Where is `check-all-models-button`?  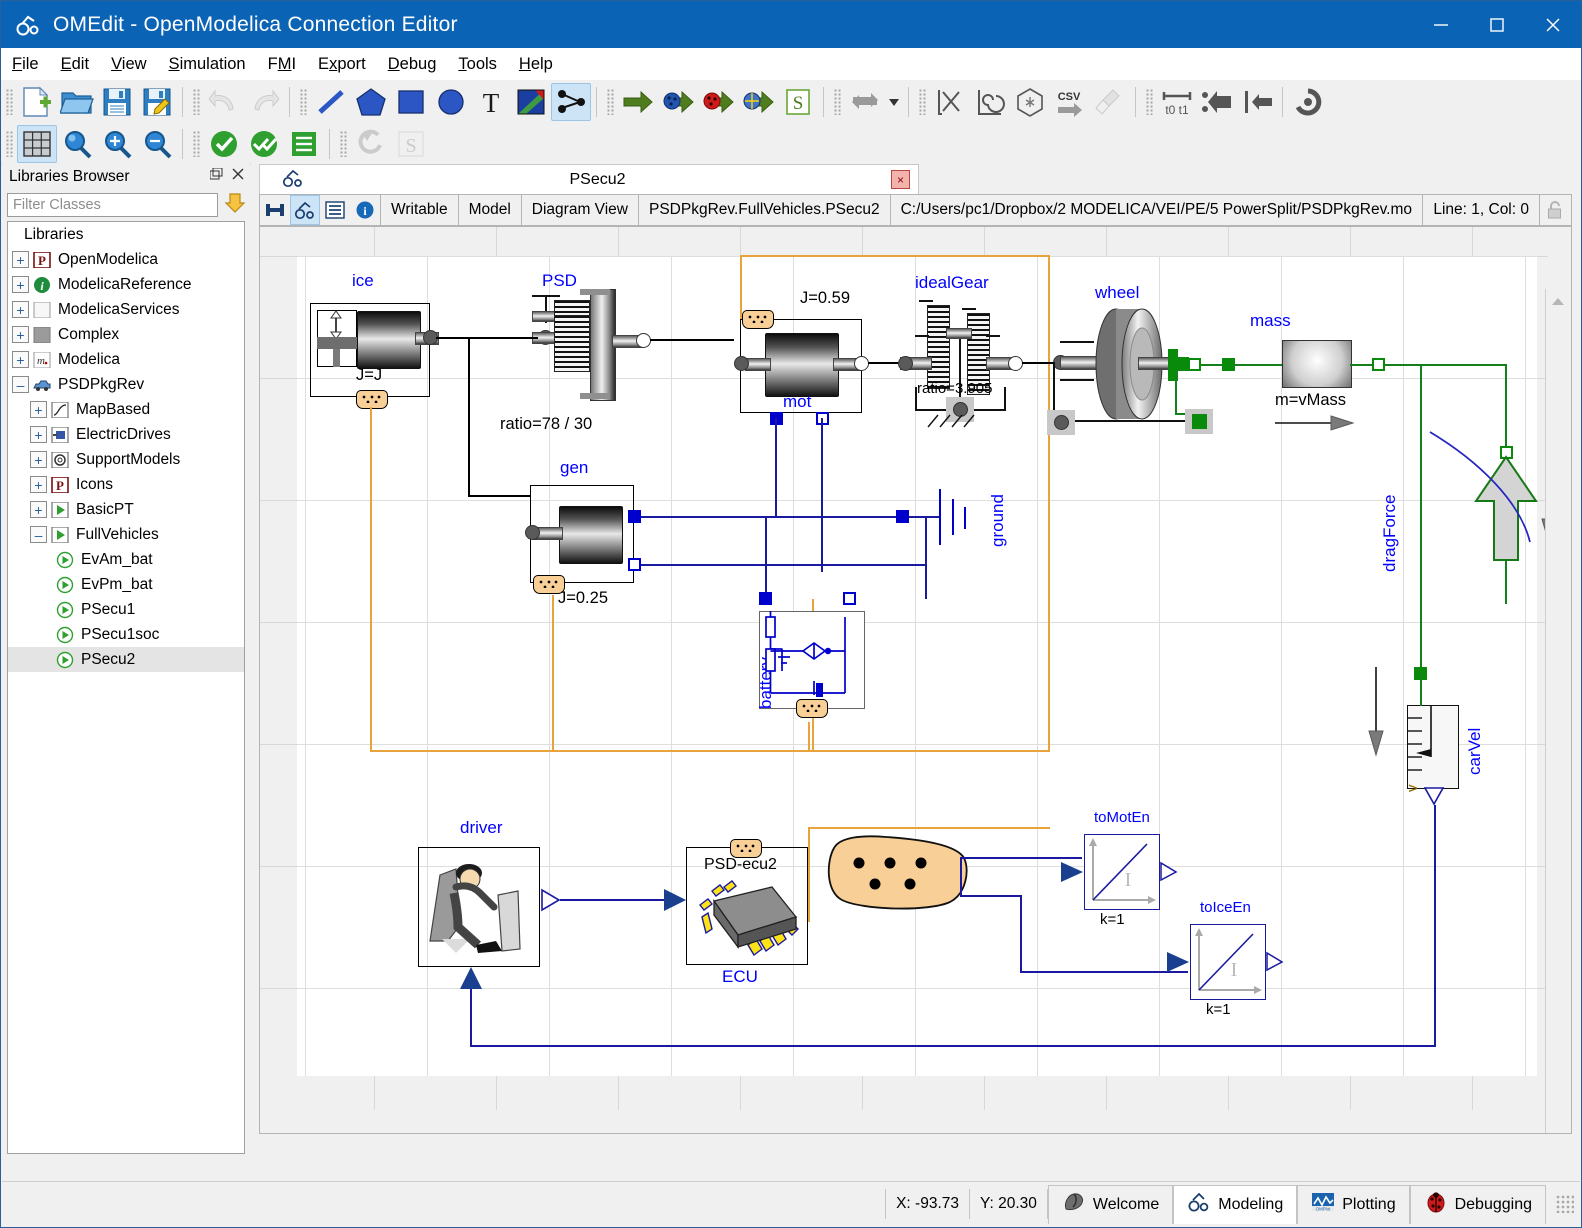 check-all-models-button is located at coordinates (264, 144).